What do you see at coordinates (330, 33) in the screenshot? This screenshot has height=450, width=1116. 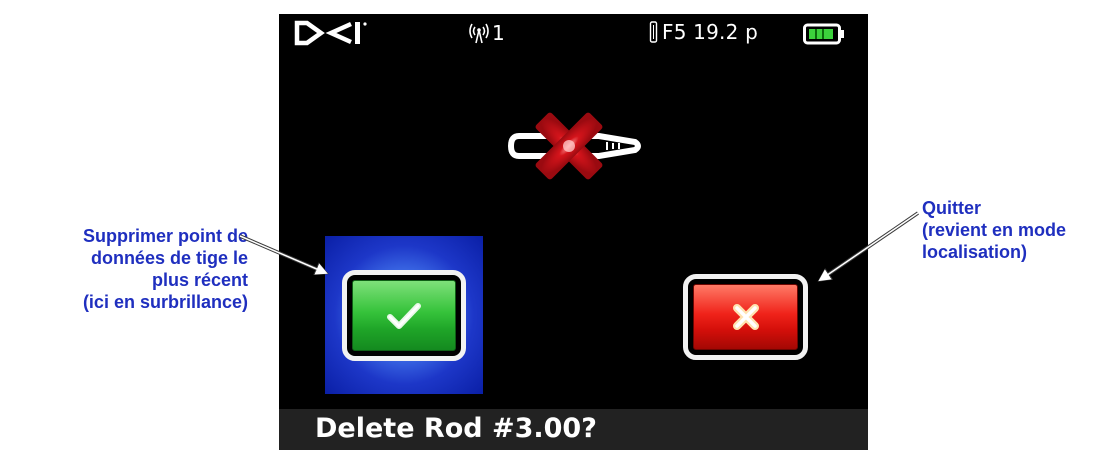 I see `dci-logo` at bounding box center [330, 33].